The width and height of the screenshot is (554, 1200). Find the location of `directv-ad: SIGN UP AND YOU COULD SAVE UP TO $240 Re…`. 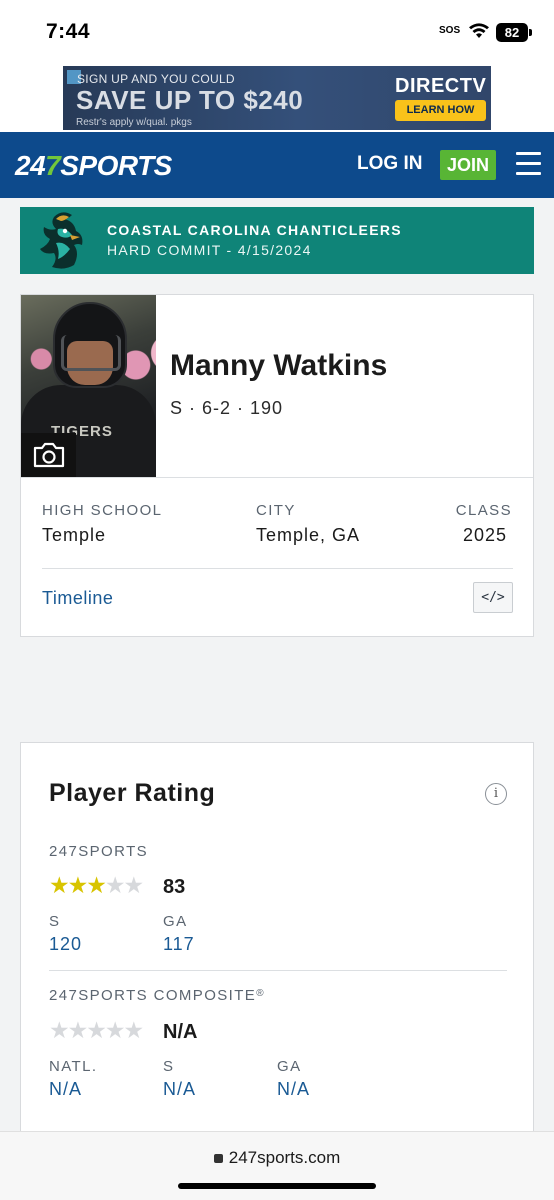

directv-ad: SIGN UP AND YOU COULD SAVE UP TO $240 Re… is located at coordinates (277, 98).